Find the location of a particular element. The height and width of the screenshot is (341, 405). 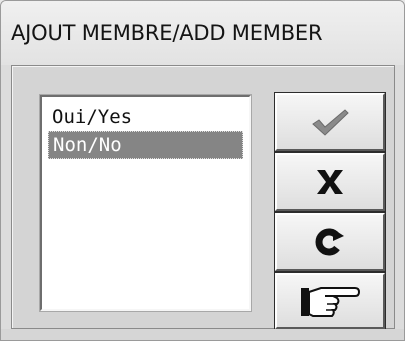

cancel-x-icon is located at coordinates (330, 182).